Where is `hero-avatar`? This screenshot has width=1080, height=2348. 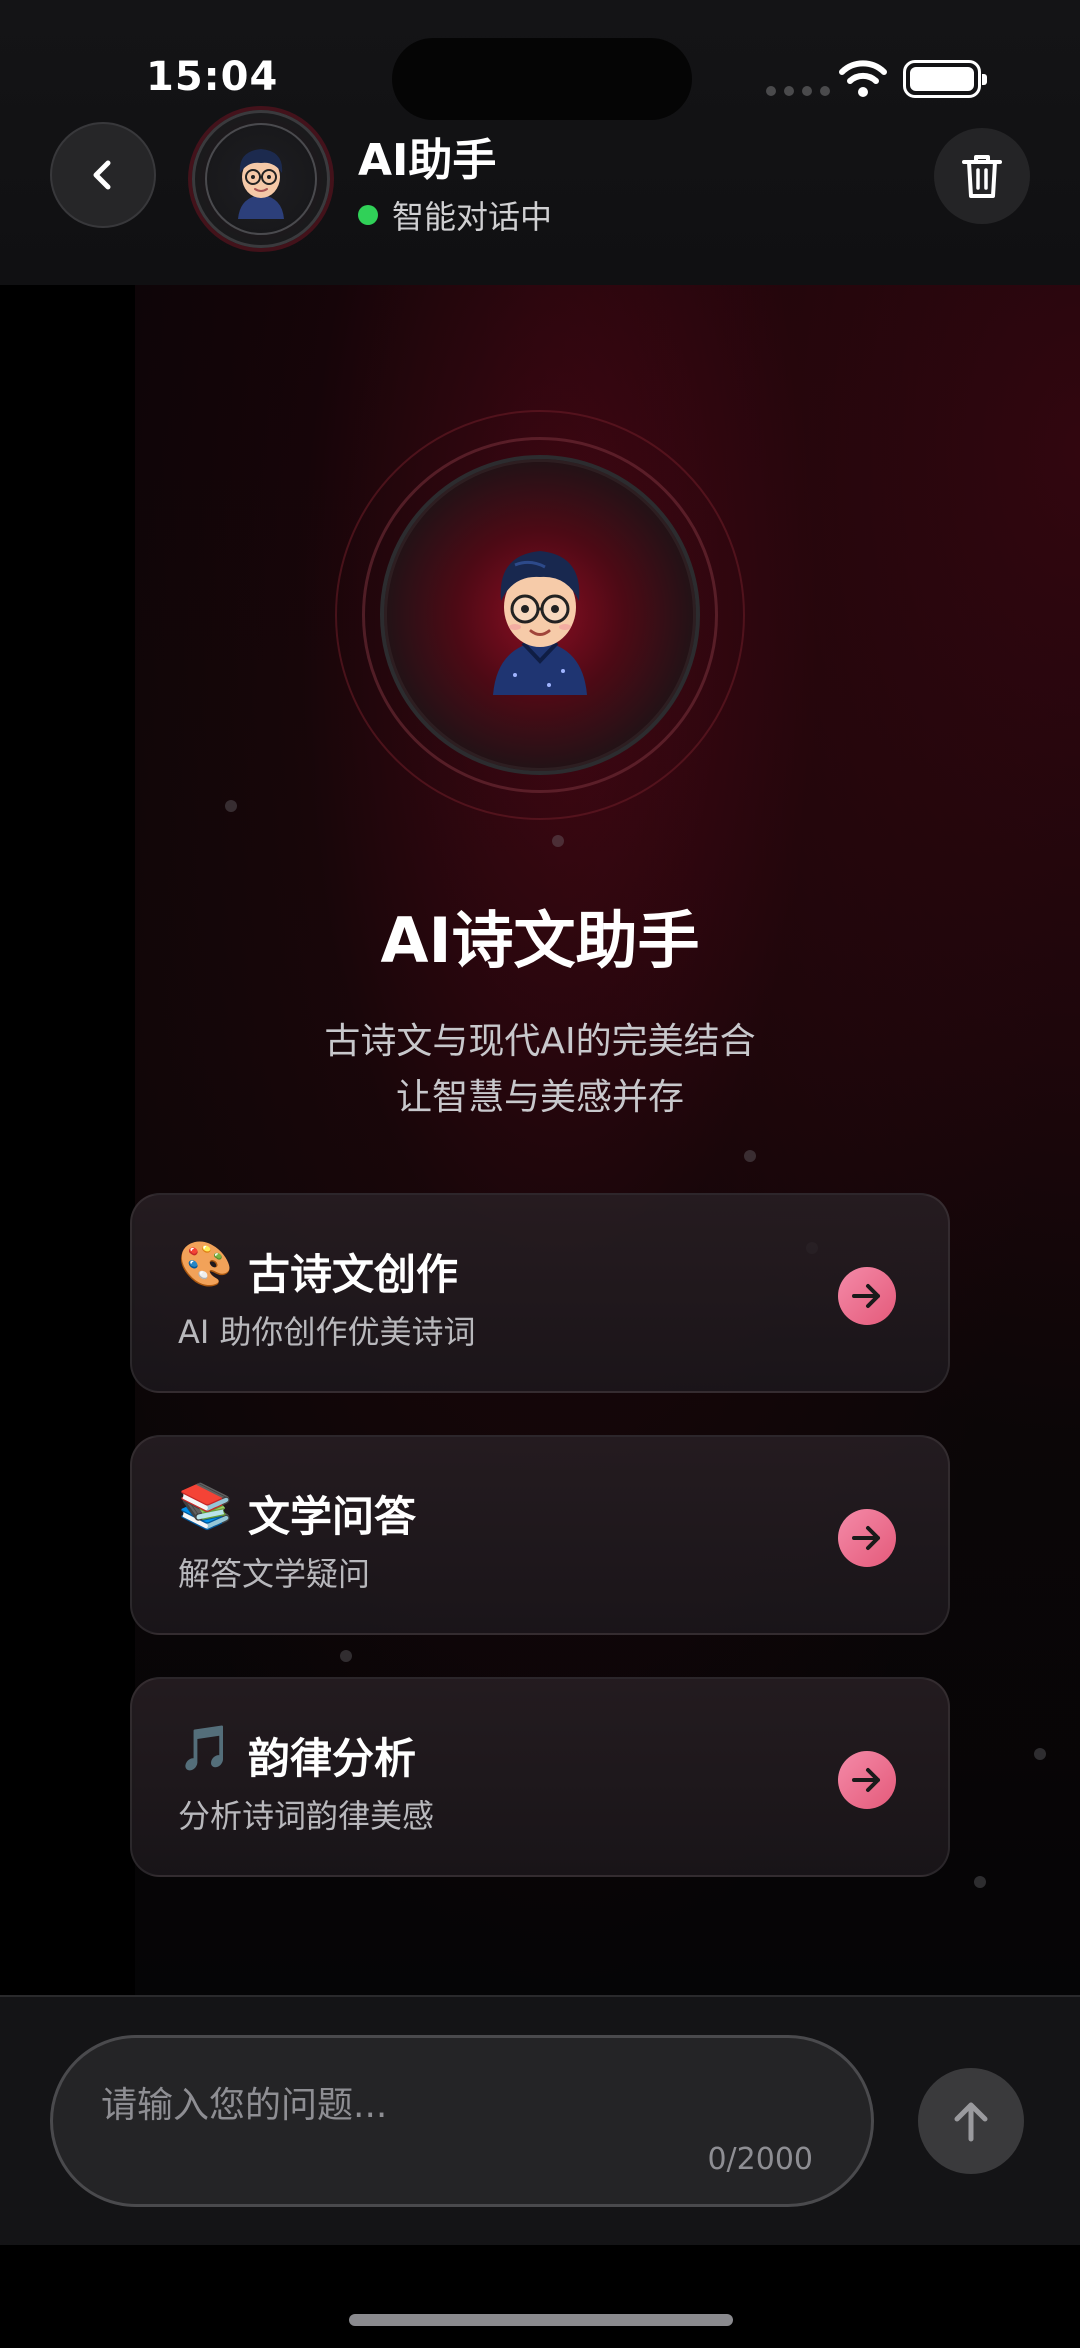 hero-avatar is located at coordinates (540, 615).